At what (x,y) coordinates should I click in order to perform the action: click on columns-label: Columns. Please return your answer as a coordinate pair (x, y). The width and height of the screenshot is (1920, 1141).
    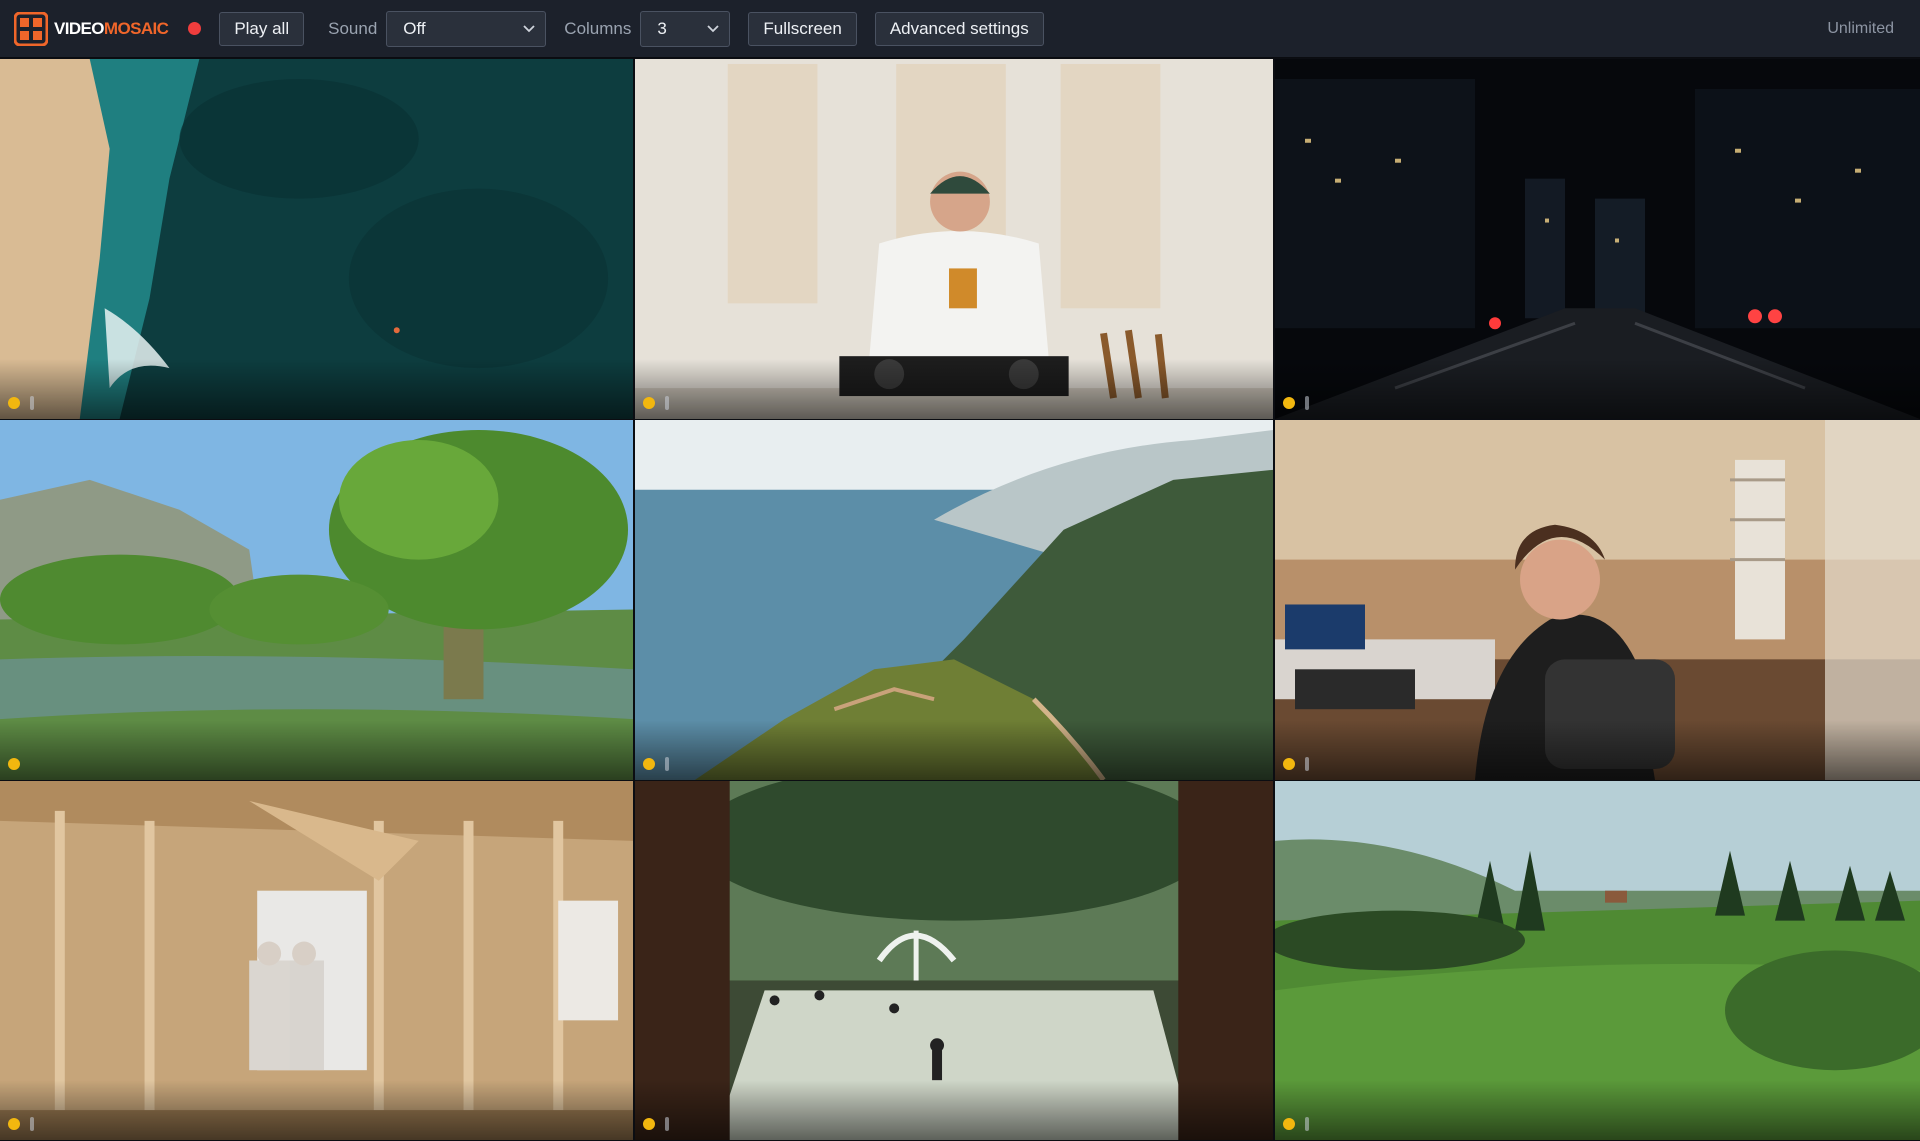
    Looking at the image, I should click on (598, 28).